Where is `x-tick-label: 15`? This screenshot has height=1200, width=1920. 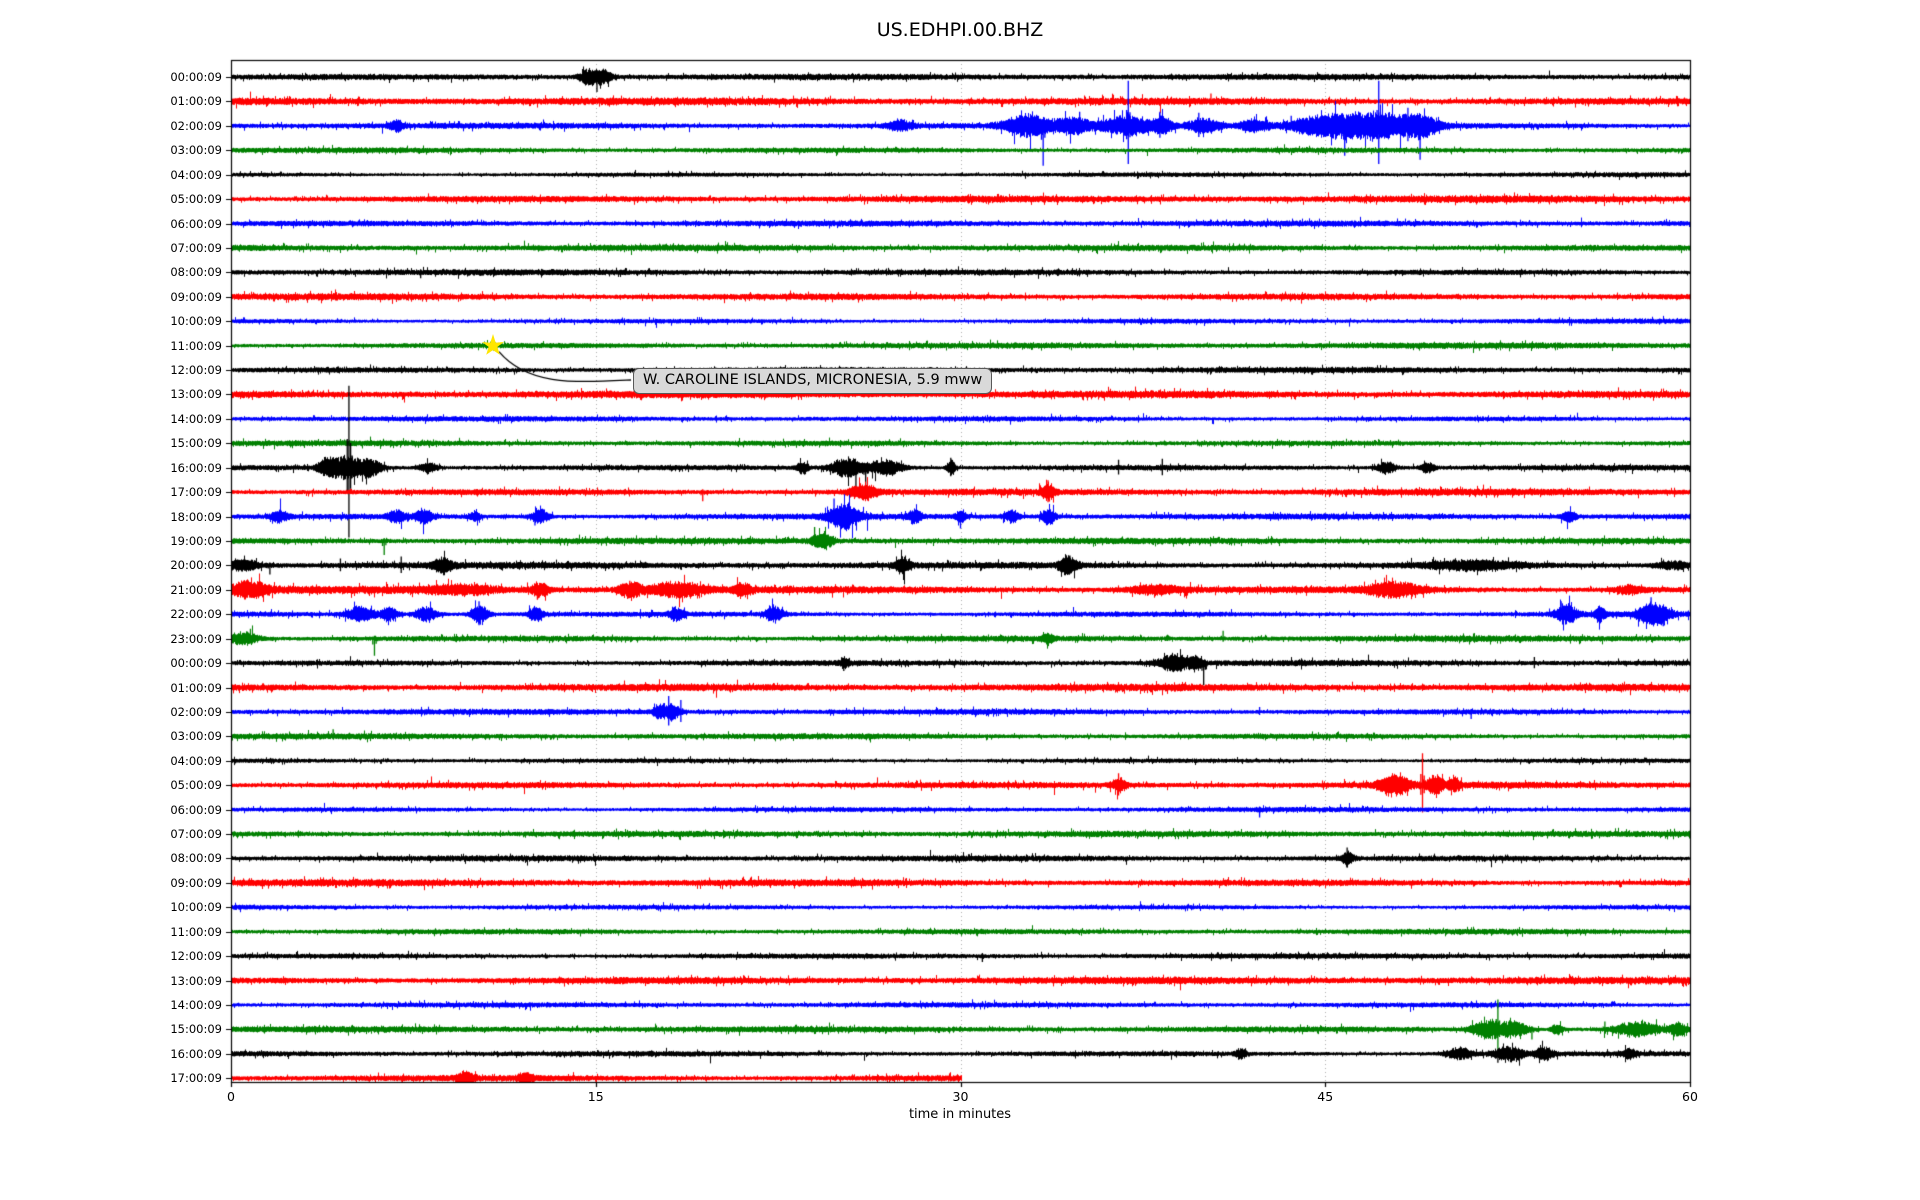
x-tick-label: 15 is located at coordinates (595, 1096).